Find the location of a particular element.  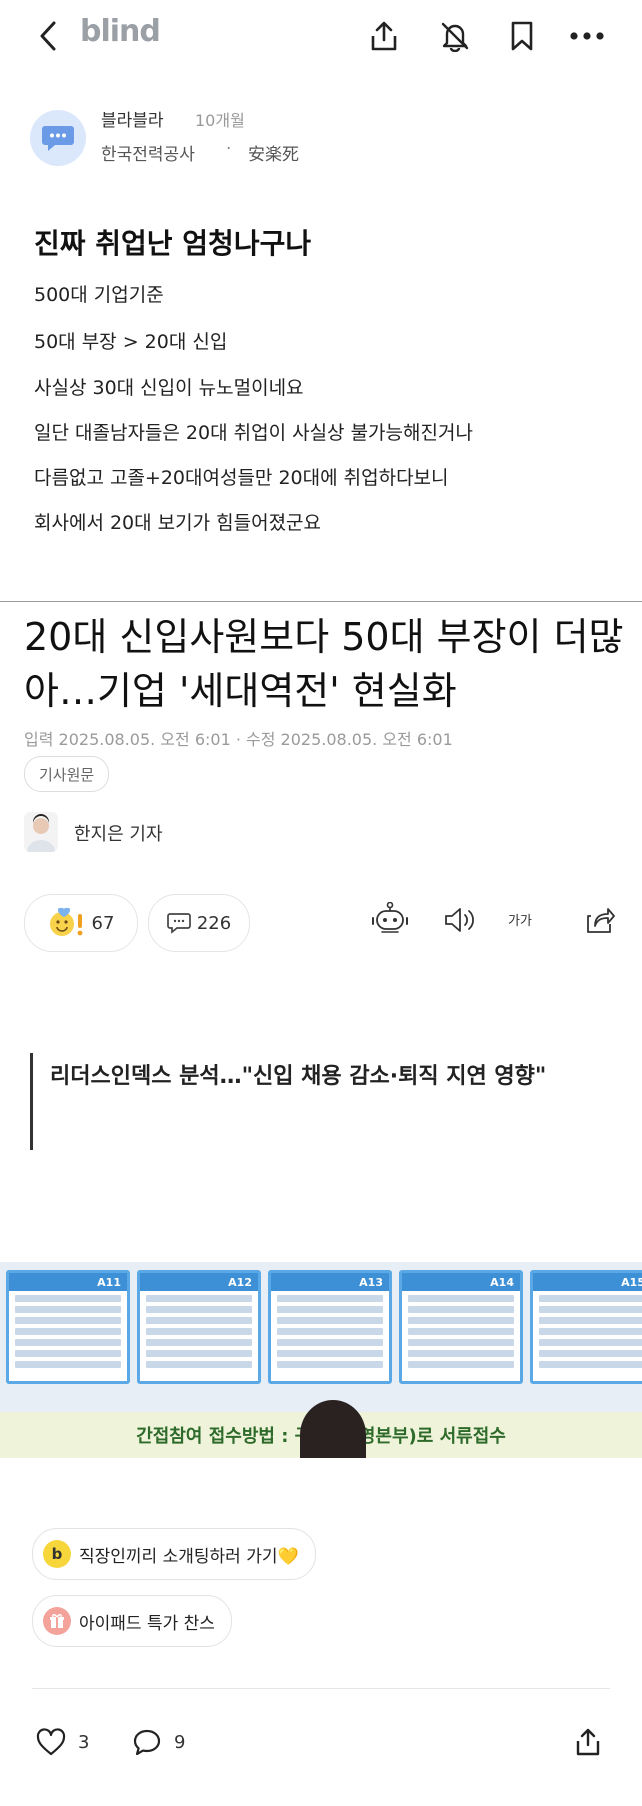

booth-board: A12 is located at coordinates (199, 1327).